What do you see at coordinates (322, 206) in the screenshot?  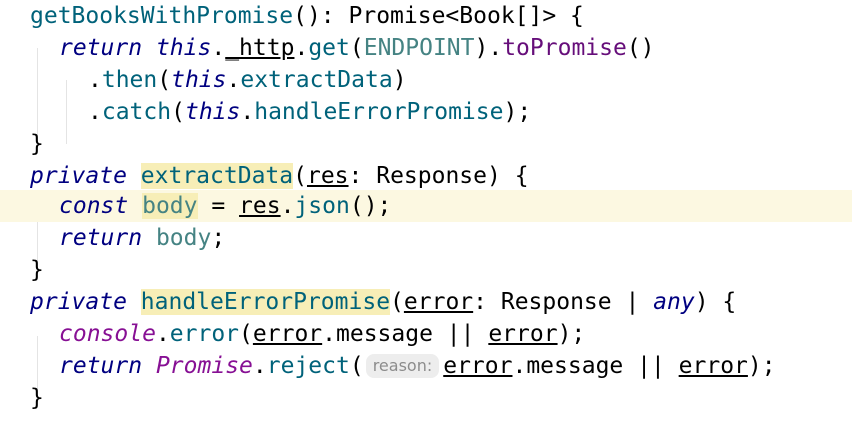 I see `method-name: json` at bounding box center [322, 206].